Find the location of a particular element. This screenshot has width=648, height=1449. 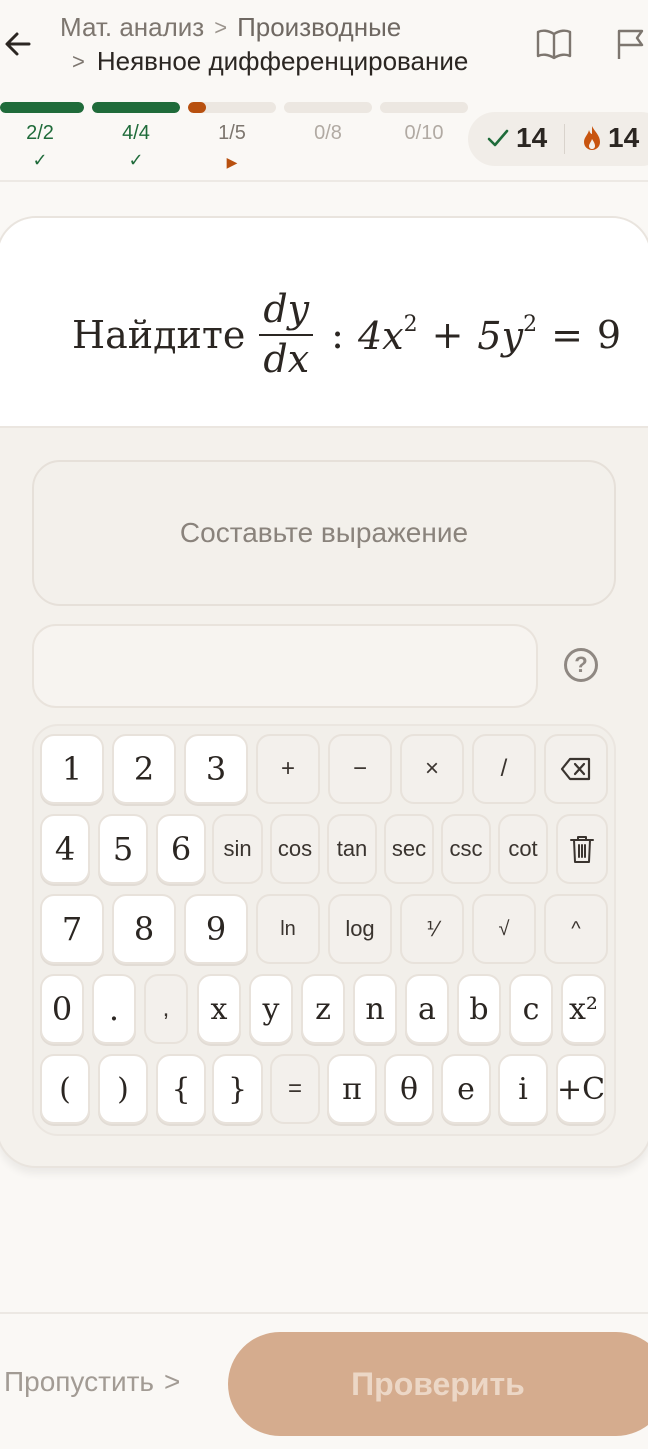

header-divider is located at coordinates (324, 181).